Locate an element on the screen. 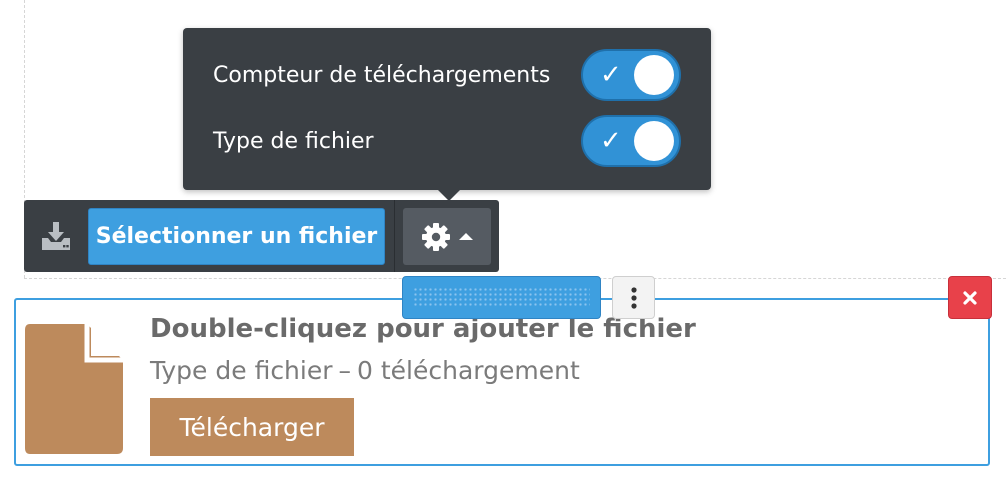 The image size is (1006, 478). file-meta: Type de fichier –0 téléchargement is located at coordinates (365, 370).